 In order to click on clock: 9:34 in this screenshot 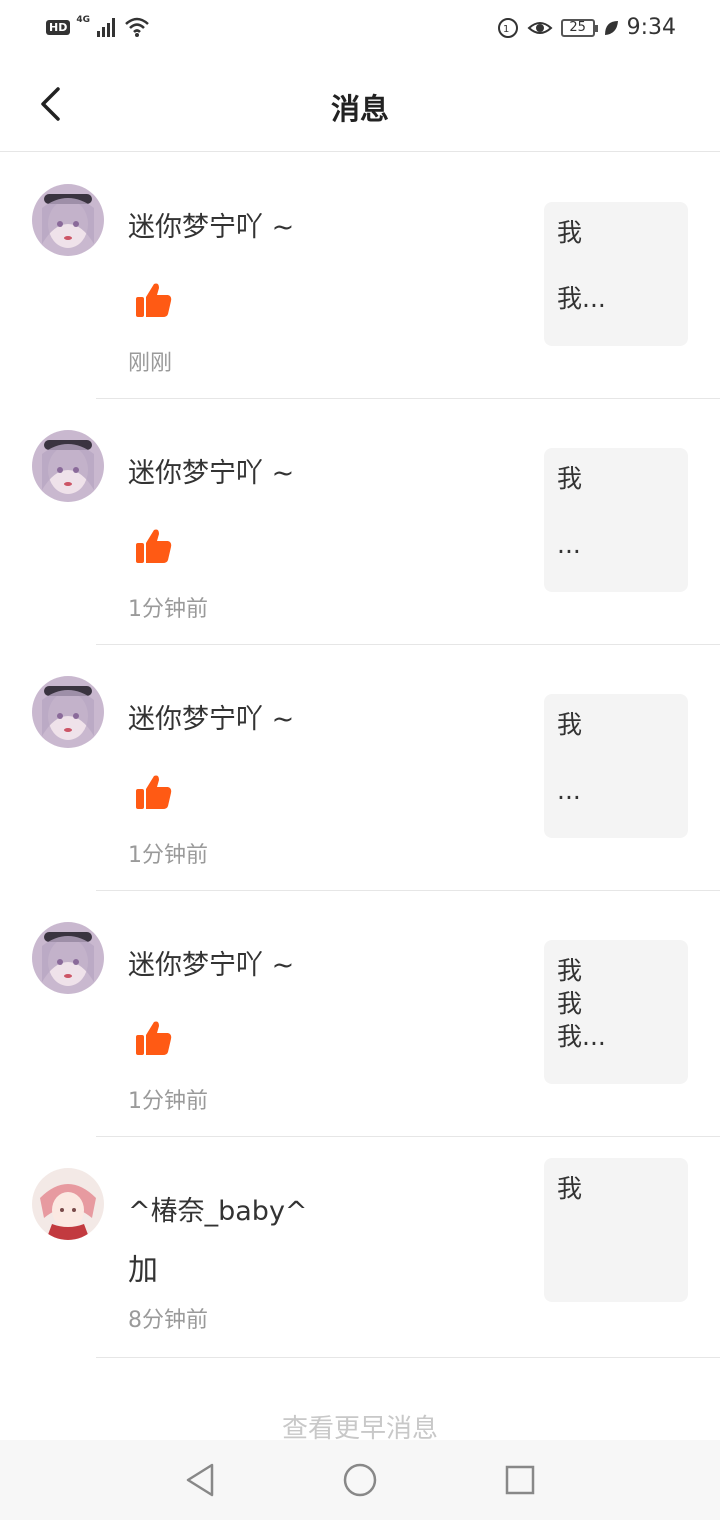, I will do `click(651, 27)`.